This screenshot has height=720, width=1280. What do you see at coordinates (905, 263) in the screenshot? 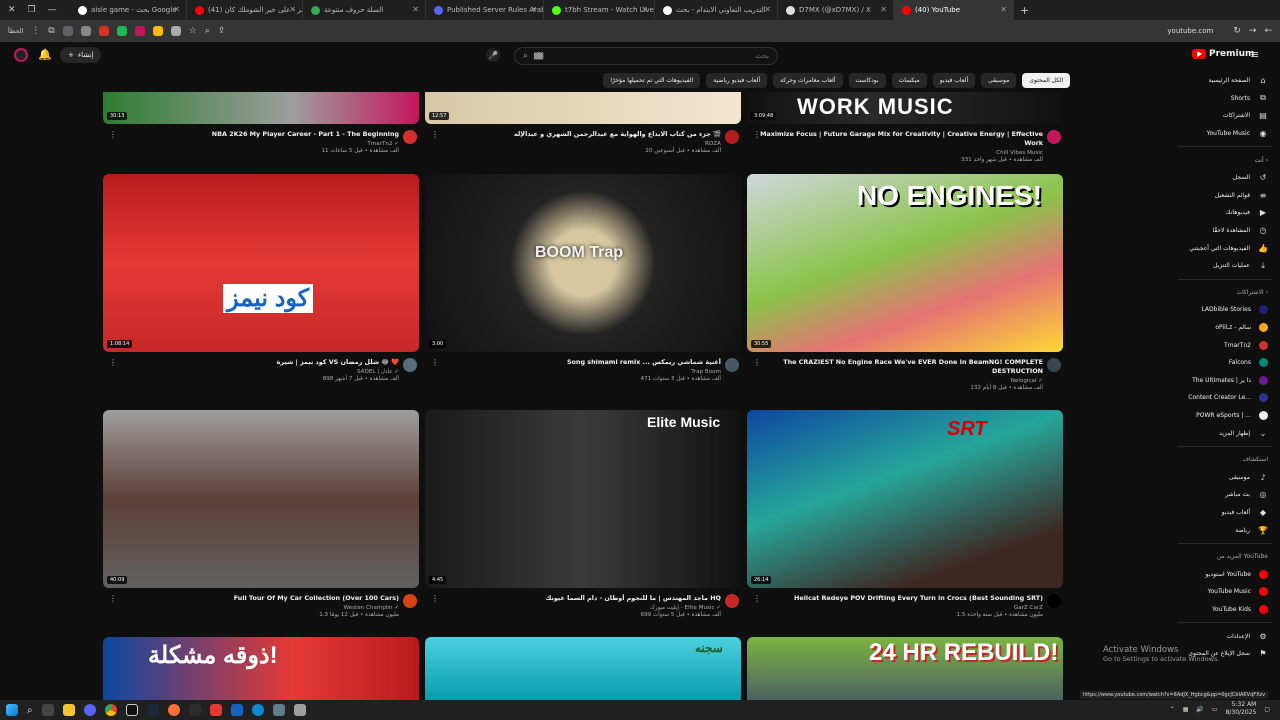
I see `video-thumbnail: NO ENGINES! 30:55` at bounding box center [905, 263].